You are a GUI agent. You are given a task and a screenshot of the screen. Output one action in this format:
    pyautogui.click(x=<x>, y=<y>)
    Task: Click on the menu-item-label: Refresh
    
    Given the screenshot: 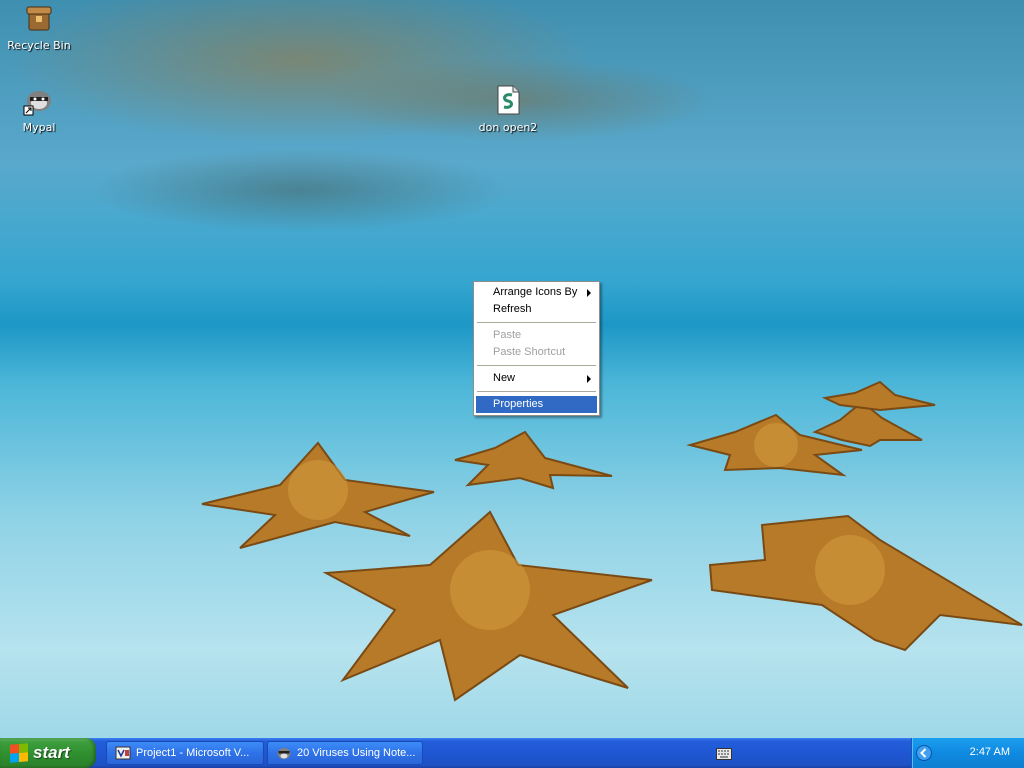 What is the action you would take?
    pyautogui.click(x=512, y=309)
    